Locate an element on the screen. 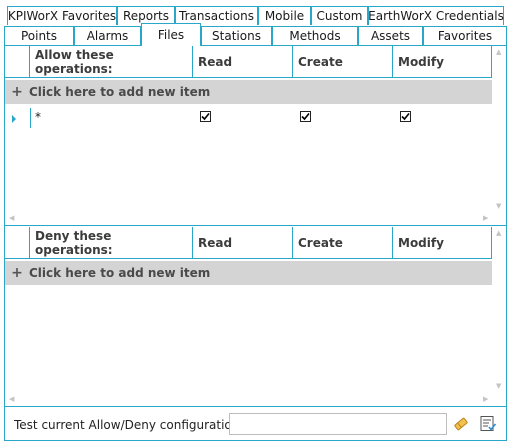 The width and height of the screenshot is (510, 445). deny-vertical-scrollbar: ▲ ▼ is located at coordinates (499, 315).